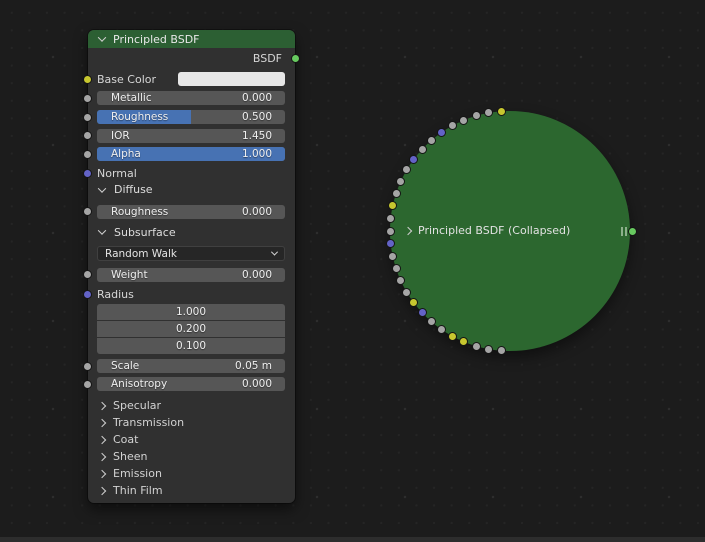 The width and height of the screenshot is (705, 542). Describe the element at coordinates (129, 274) in the screenshot. I see `subsurface-weight-label: Weight` at that location.